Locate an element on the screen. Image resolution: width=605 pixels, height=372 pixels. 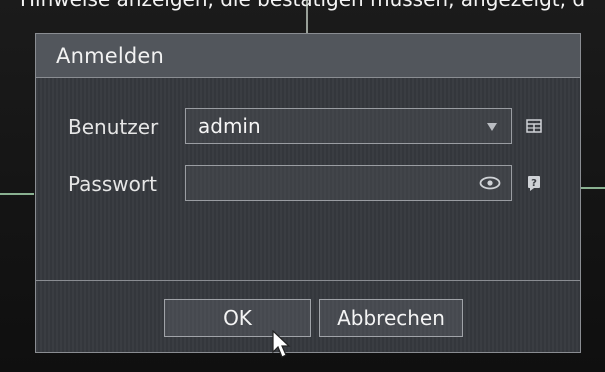
user-row: Benutzer admin is located at coordinates (308, 127).